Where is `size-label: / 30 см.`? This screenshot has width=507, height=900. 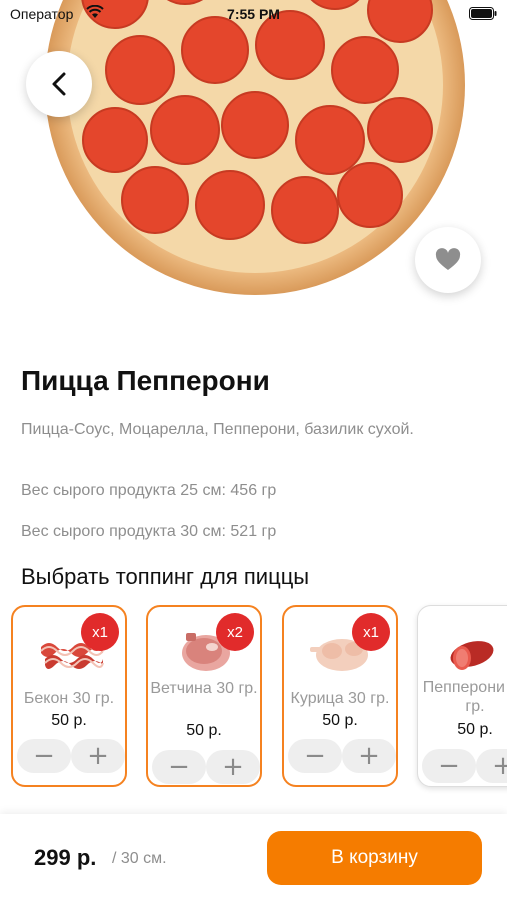
size-label: / 30 см. is located at coordinates (139, 858).